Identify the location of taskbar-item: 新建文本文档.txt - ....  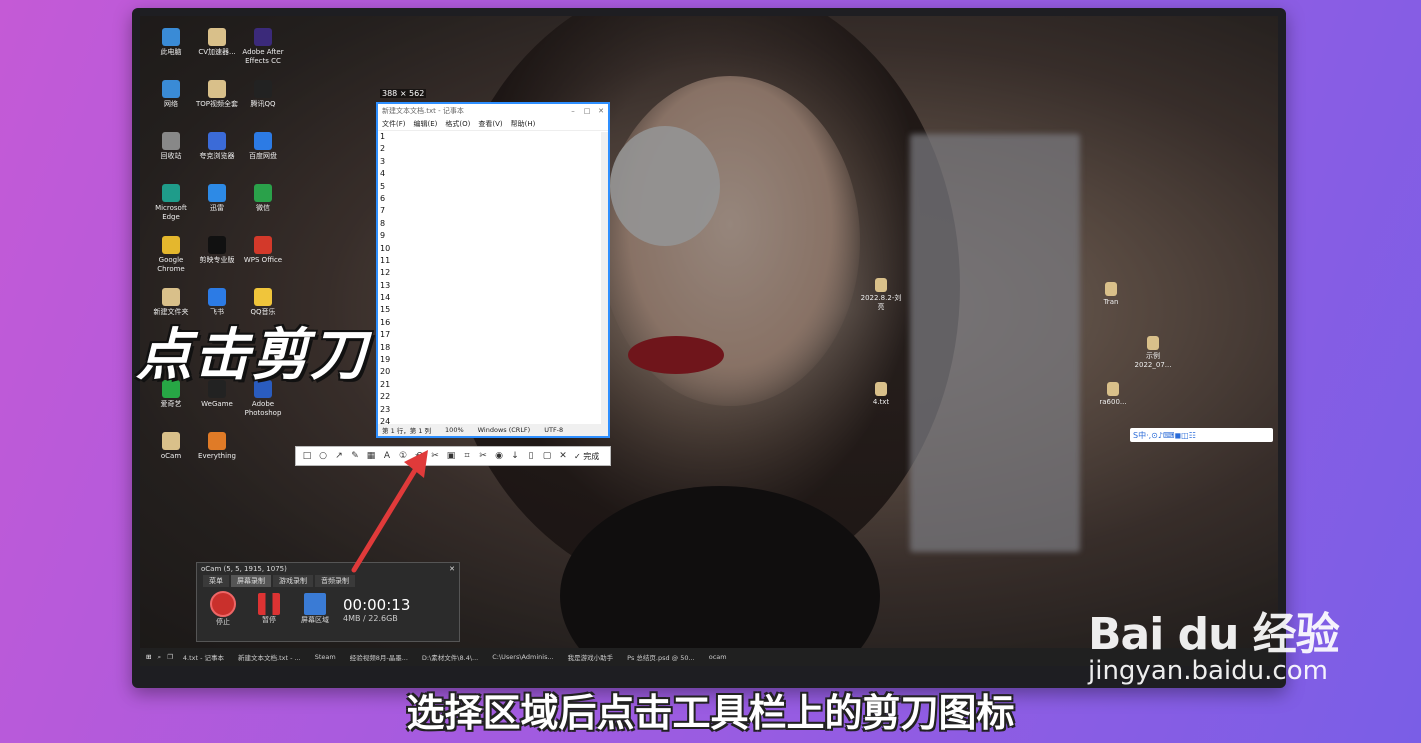
(269, 657).